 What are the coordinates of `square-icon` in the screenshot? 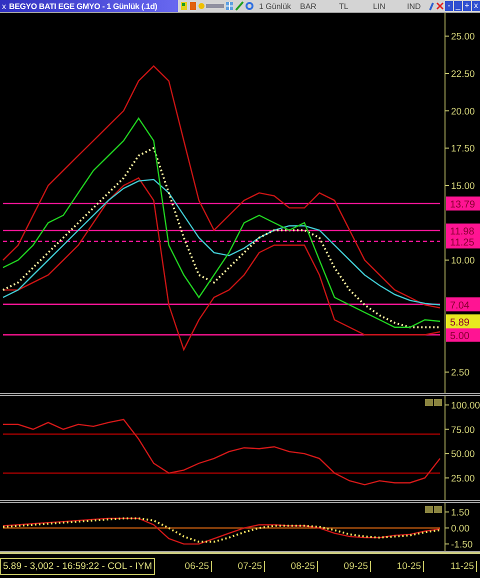 It's located at (193, 6).